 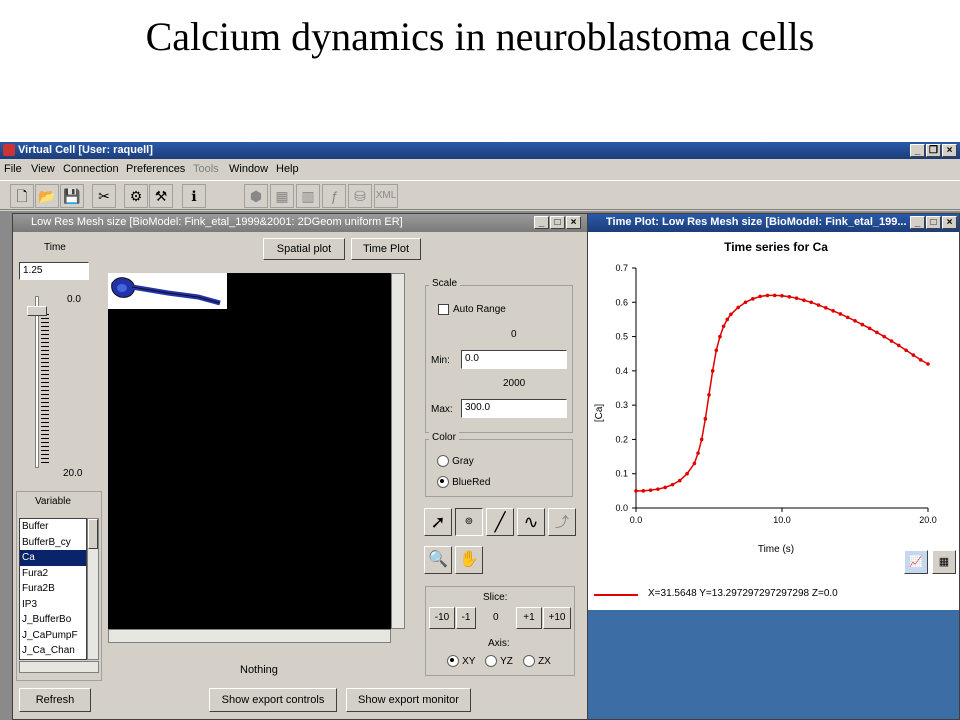 What do you see at coordinates (621, 474) in the screenshot?
I see `y-tick-label: 0.1` at bounding box center [621, 474].